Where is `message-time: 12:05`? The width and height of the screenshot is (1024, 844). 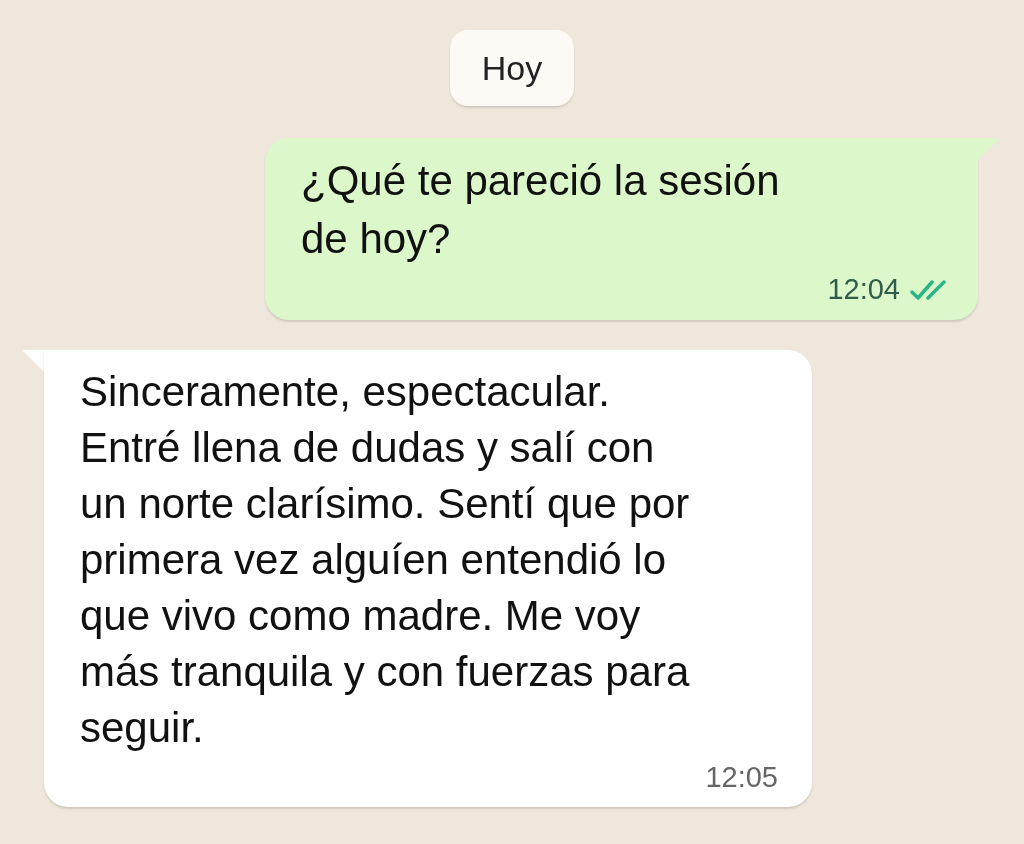 message-time: 12:05 is located at coordinates (741, 777).